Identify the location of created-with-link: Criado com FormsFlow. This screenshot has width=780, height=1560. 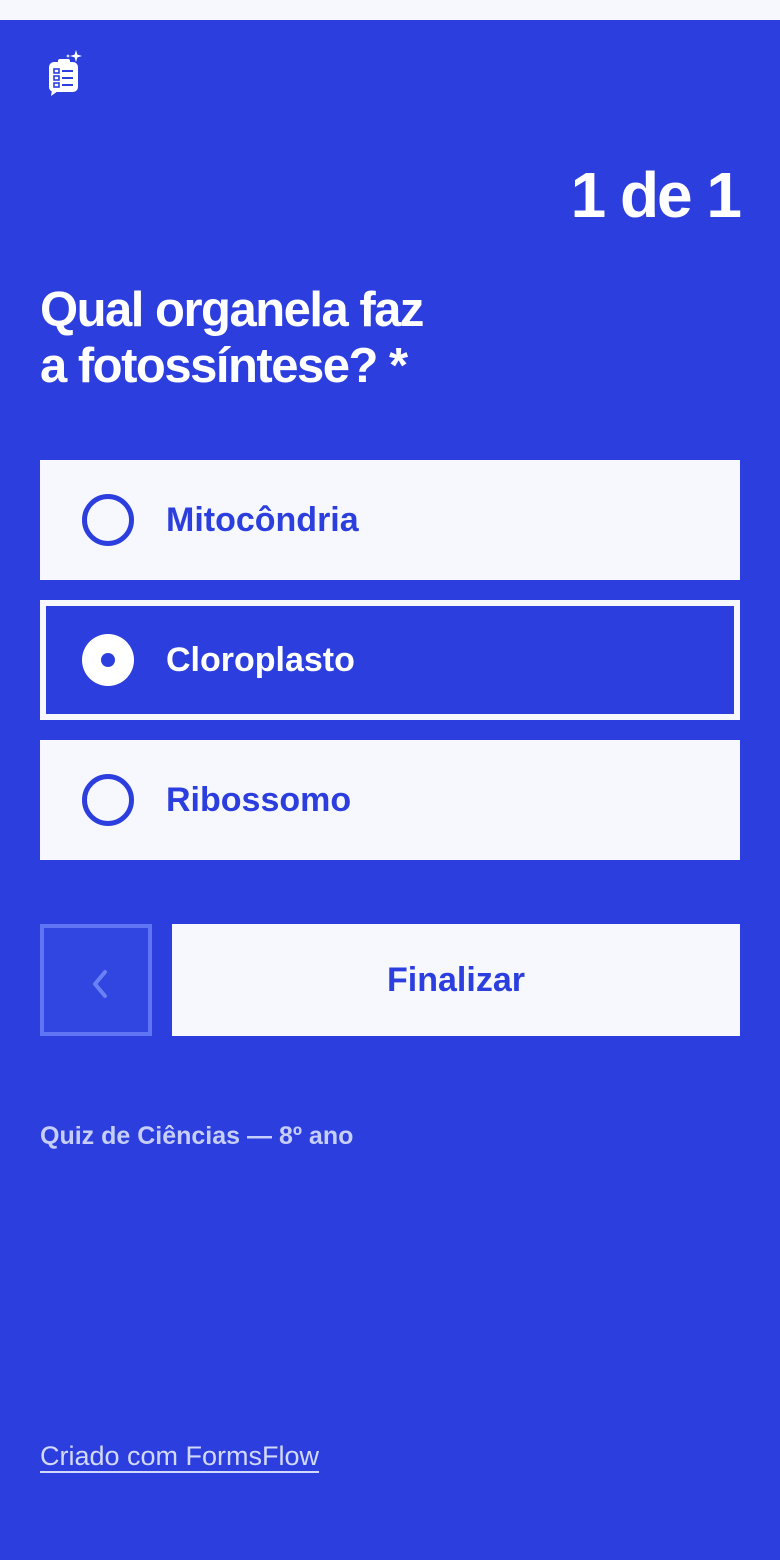
(179, 1456).